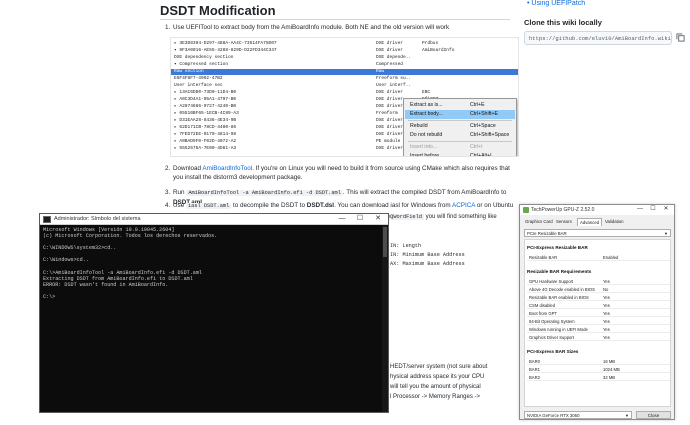  Describe the element at coordinates (427, 255) in the screenshot. I see `peek-line-3: IN: Minimum Base Address` at that location.